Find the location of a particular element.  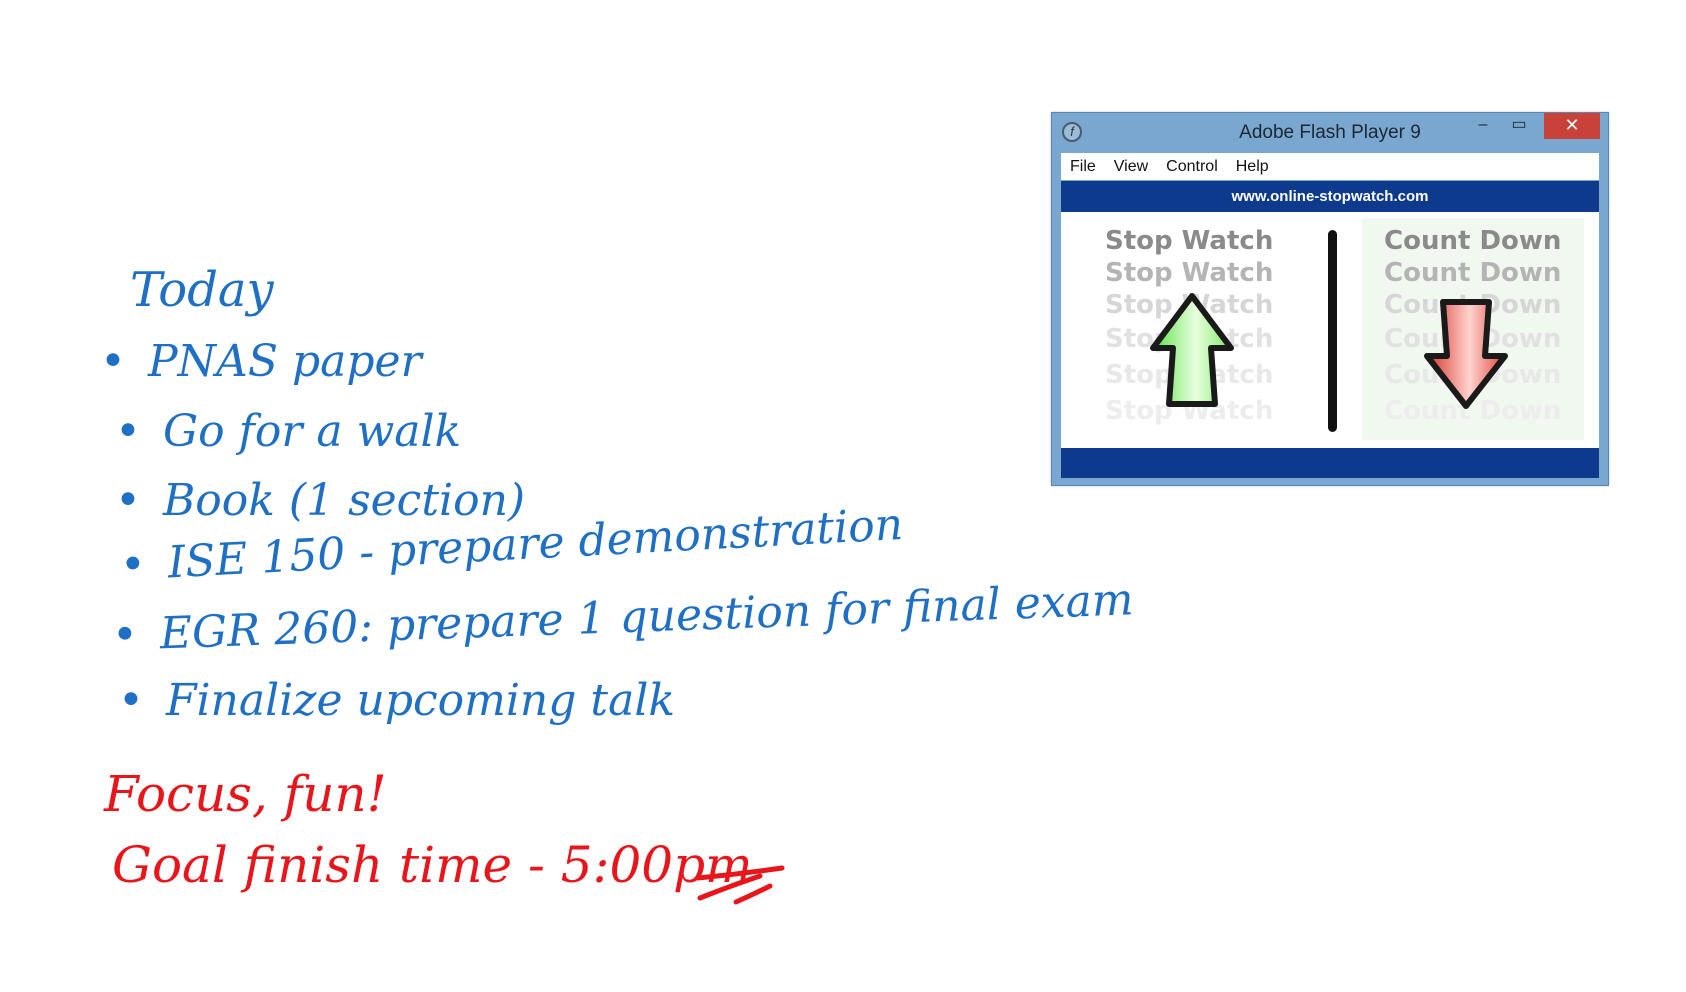

mode-divider is located at coordinates (1332, 331).